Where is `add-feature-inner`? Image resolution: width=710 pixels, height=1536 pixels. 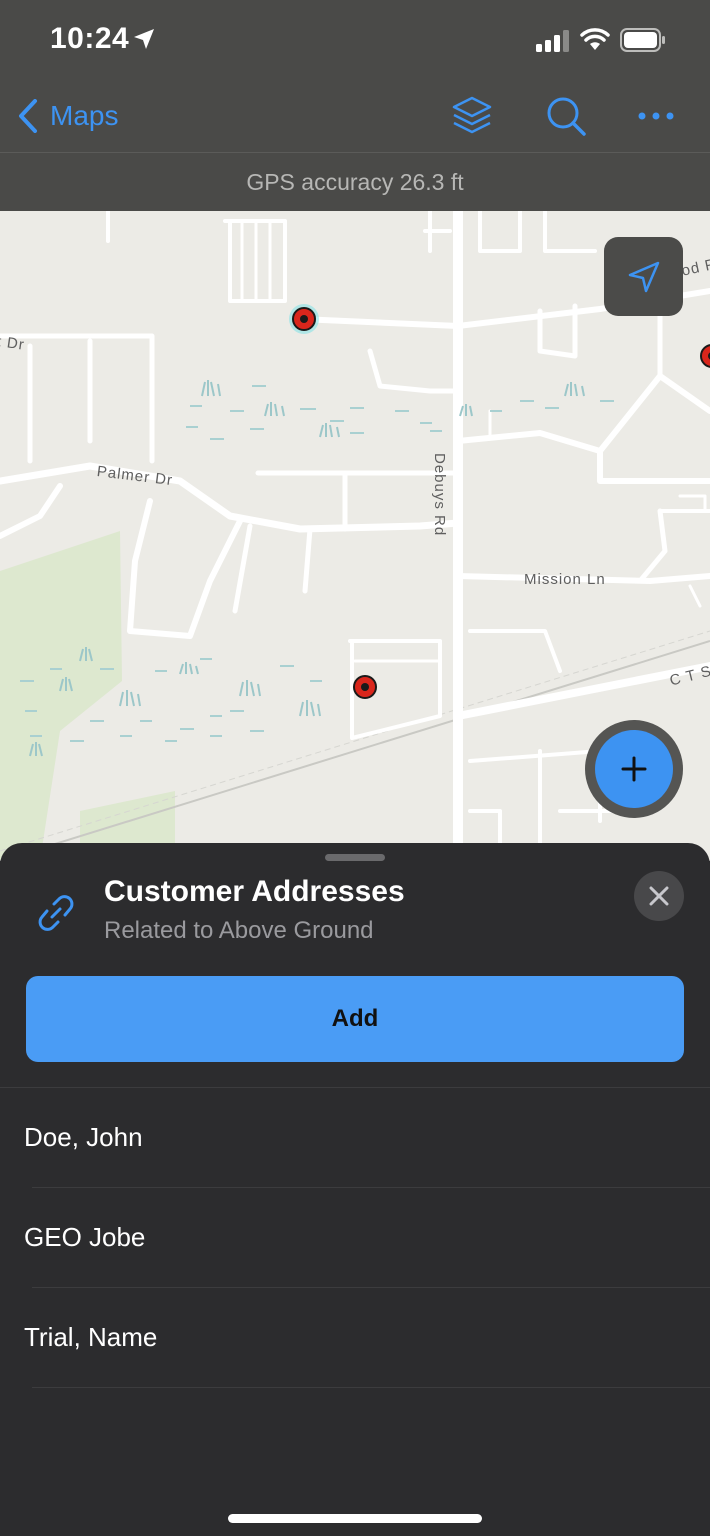
add-feature-inner is located at coordinates (634, 769).